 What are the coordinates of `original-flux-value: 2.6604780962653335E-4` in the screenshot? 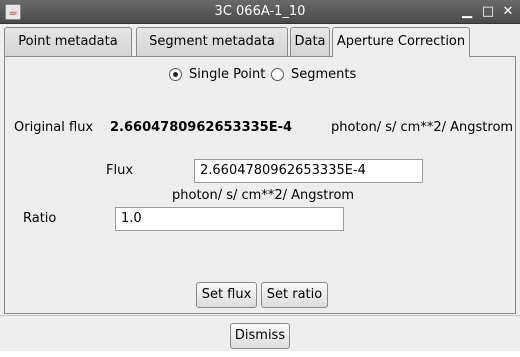 It's located at (201, 127).